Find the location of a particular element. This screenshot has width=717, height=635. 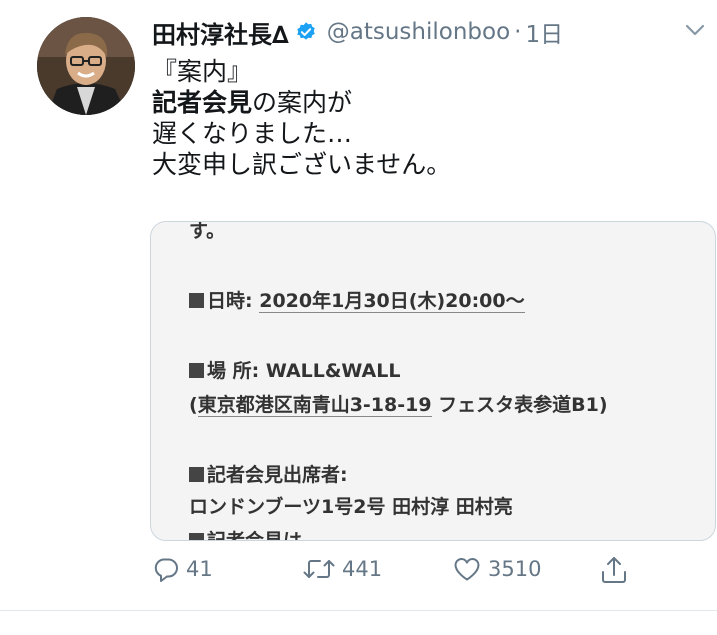

reply-icon is located at coordinates (166, 570).